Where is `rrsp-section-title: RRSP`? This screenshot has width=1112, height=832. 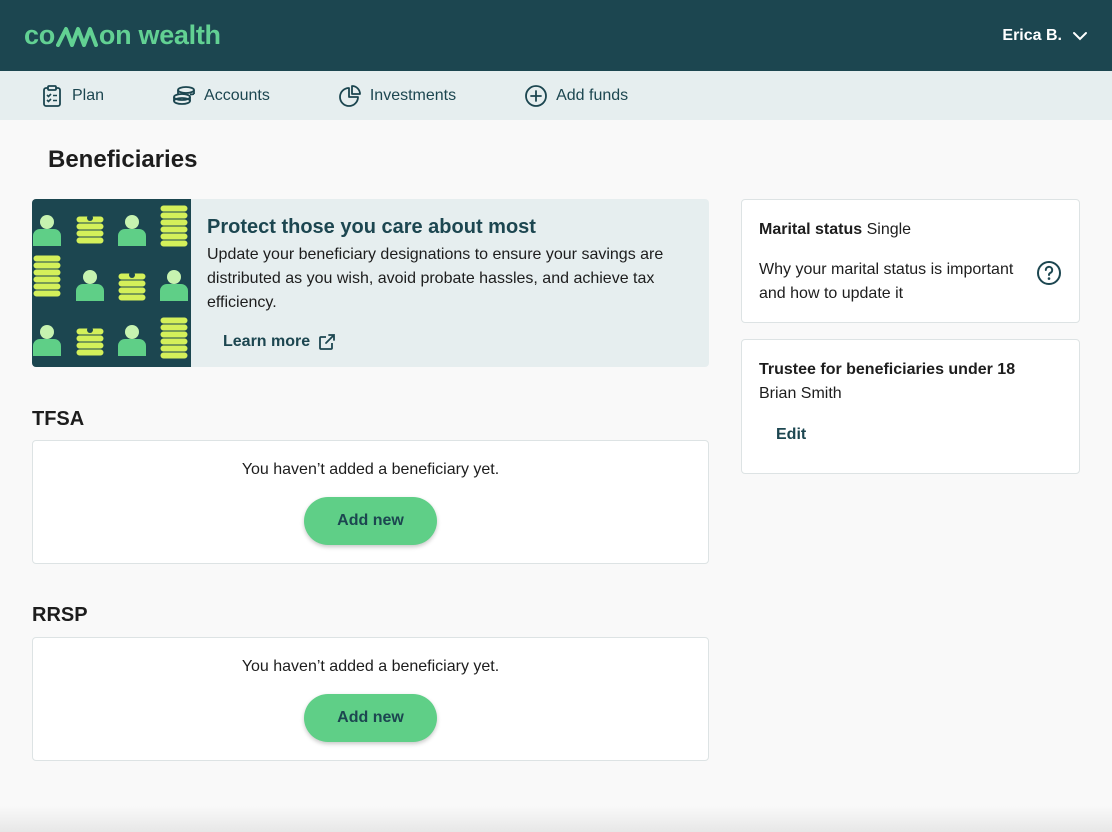 rrsp-section-title: RRSP is located at coordinates (60, 615).